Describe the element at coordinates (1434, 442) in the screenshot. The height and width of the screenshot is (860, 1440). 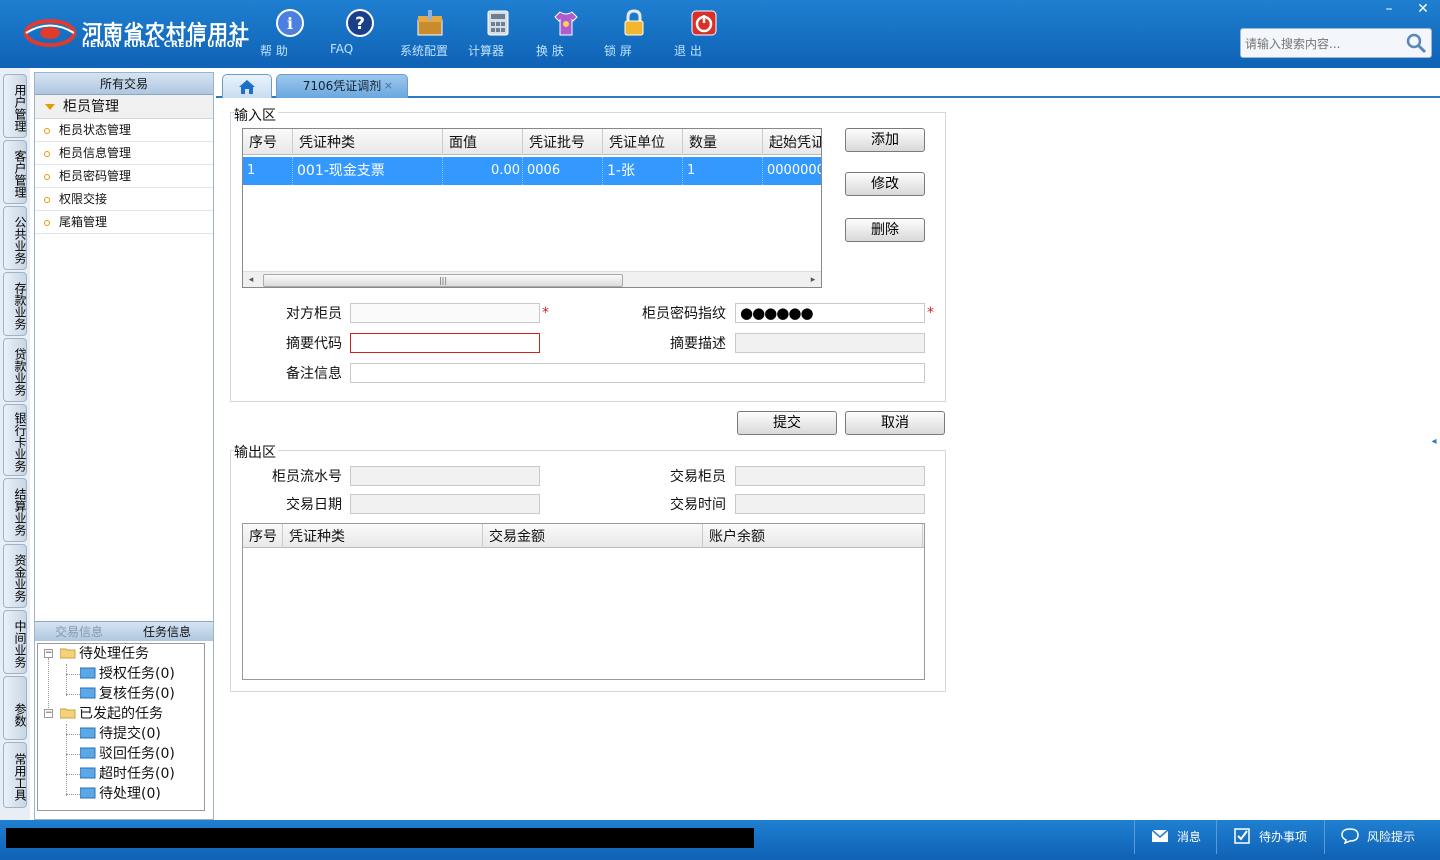
I see `collapse-panel-icon: ◂` at that location.